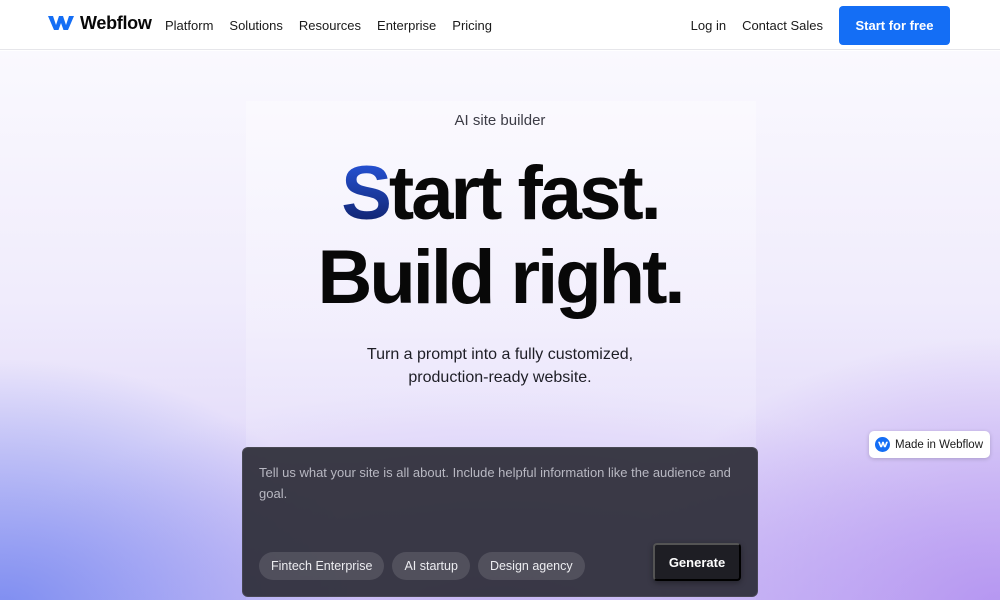  I want to click on login-link: Log in, so click(708, 25).